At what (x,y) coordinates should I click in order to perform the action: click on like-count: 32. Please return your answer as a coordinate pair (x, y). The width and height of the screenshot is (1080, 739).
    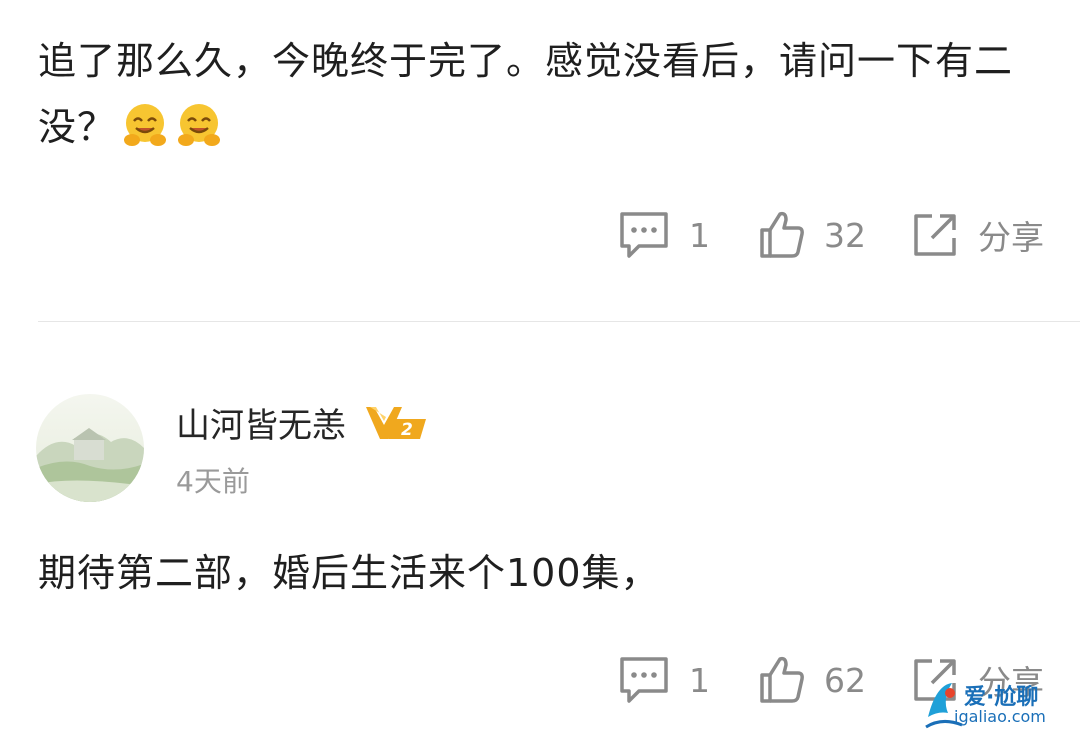
    Looking at the image, I should click on (845, 235).